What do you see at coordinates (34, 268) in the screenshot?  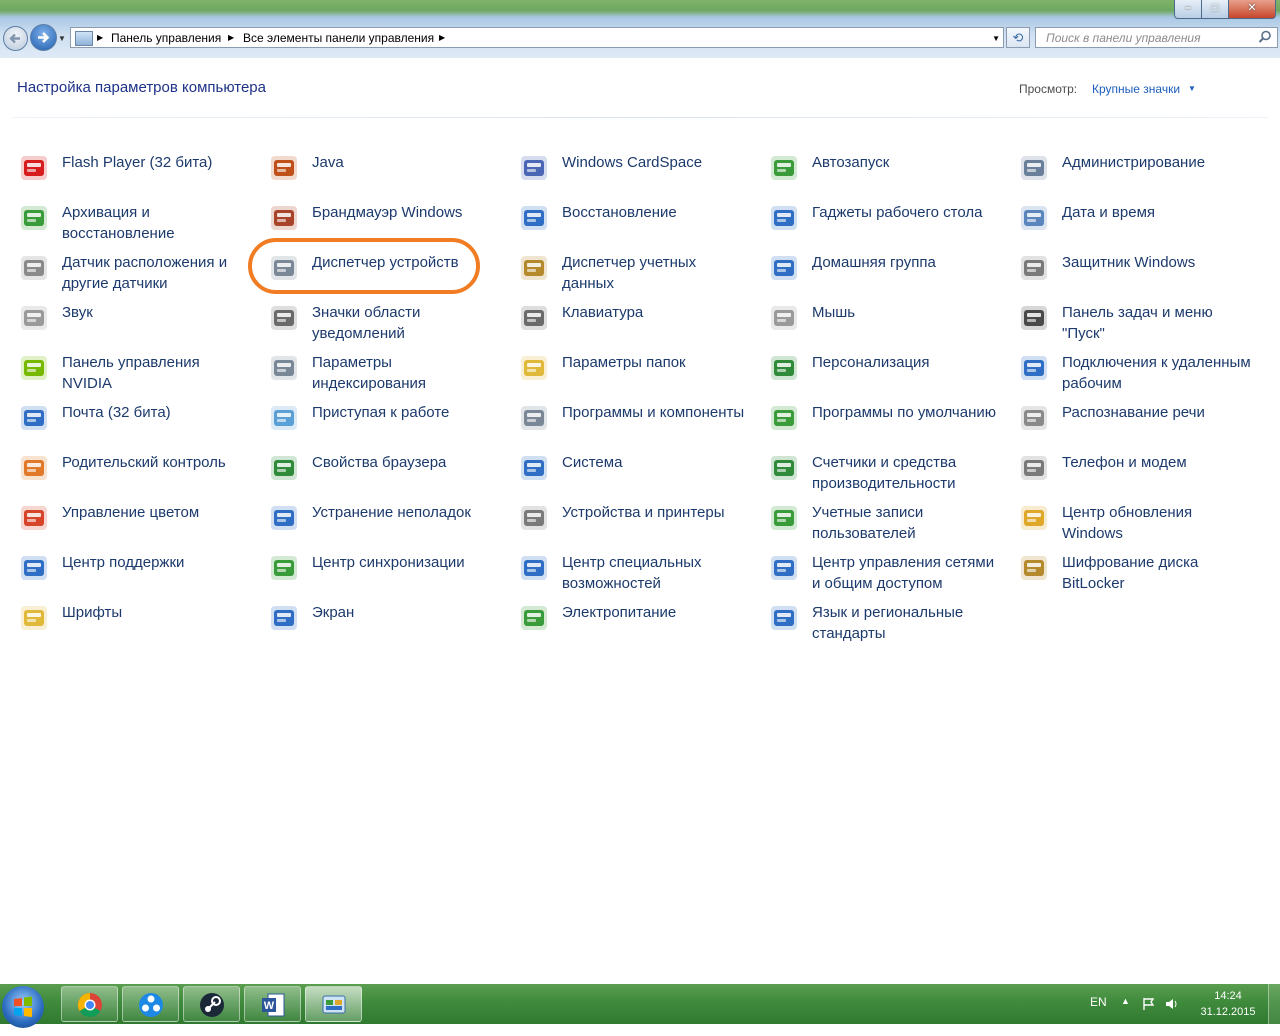 I see `sensor-icon` at bounding box center [34, 268].